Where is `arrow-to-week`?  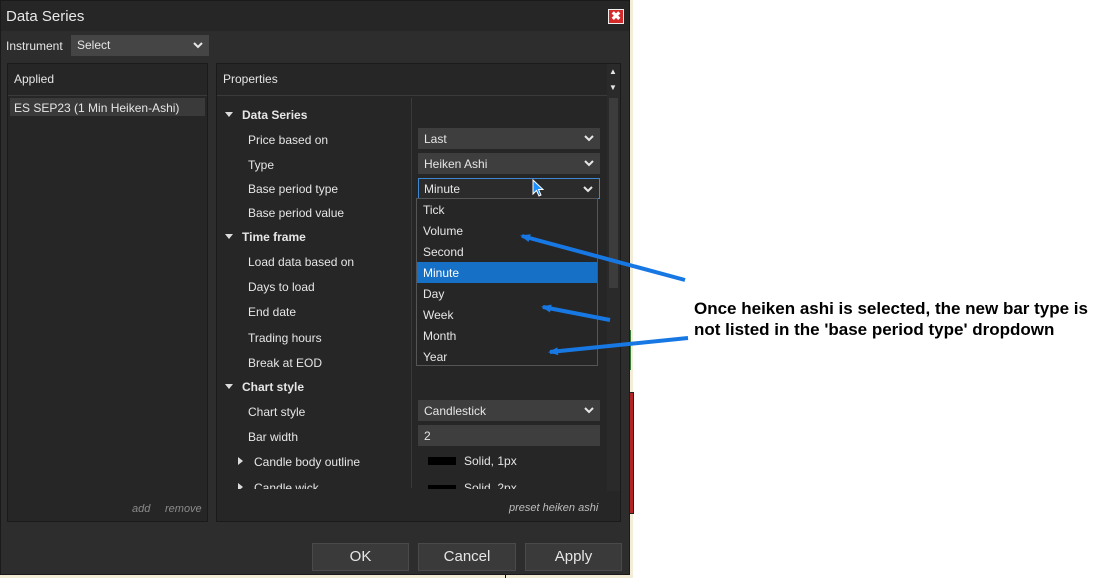
arrow-to-week is located at coordinates (576, 313).